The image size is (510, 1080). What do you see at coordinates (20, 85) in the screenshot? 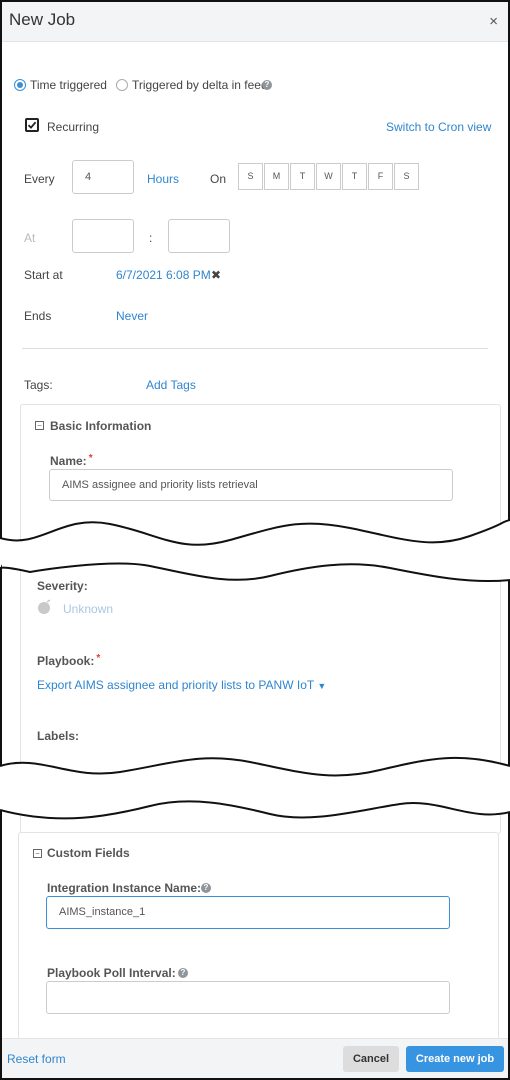
I see `time-triggered-radio` at bounding box center [20, 85].